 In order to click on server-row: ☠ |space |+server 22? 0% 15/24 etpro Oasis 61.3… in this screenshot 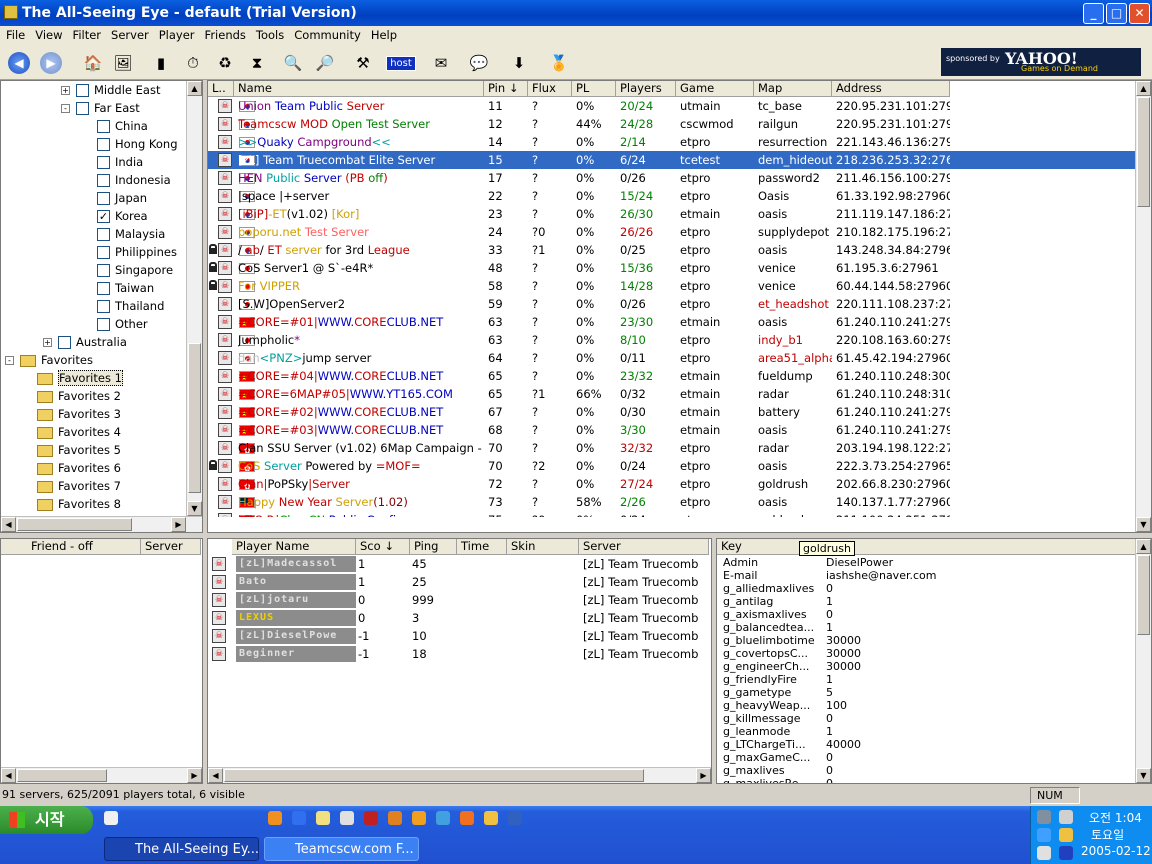, I will do `click(672, 196)`.